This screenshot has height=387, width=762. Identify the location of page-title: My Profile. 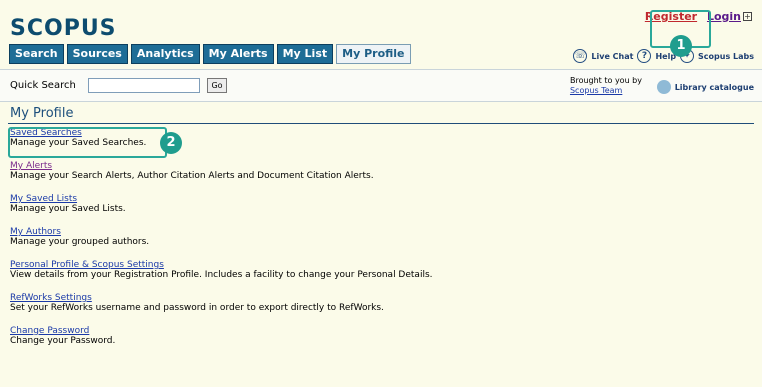
(42, 113).